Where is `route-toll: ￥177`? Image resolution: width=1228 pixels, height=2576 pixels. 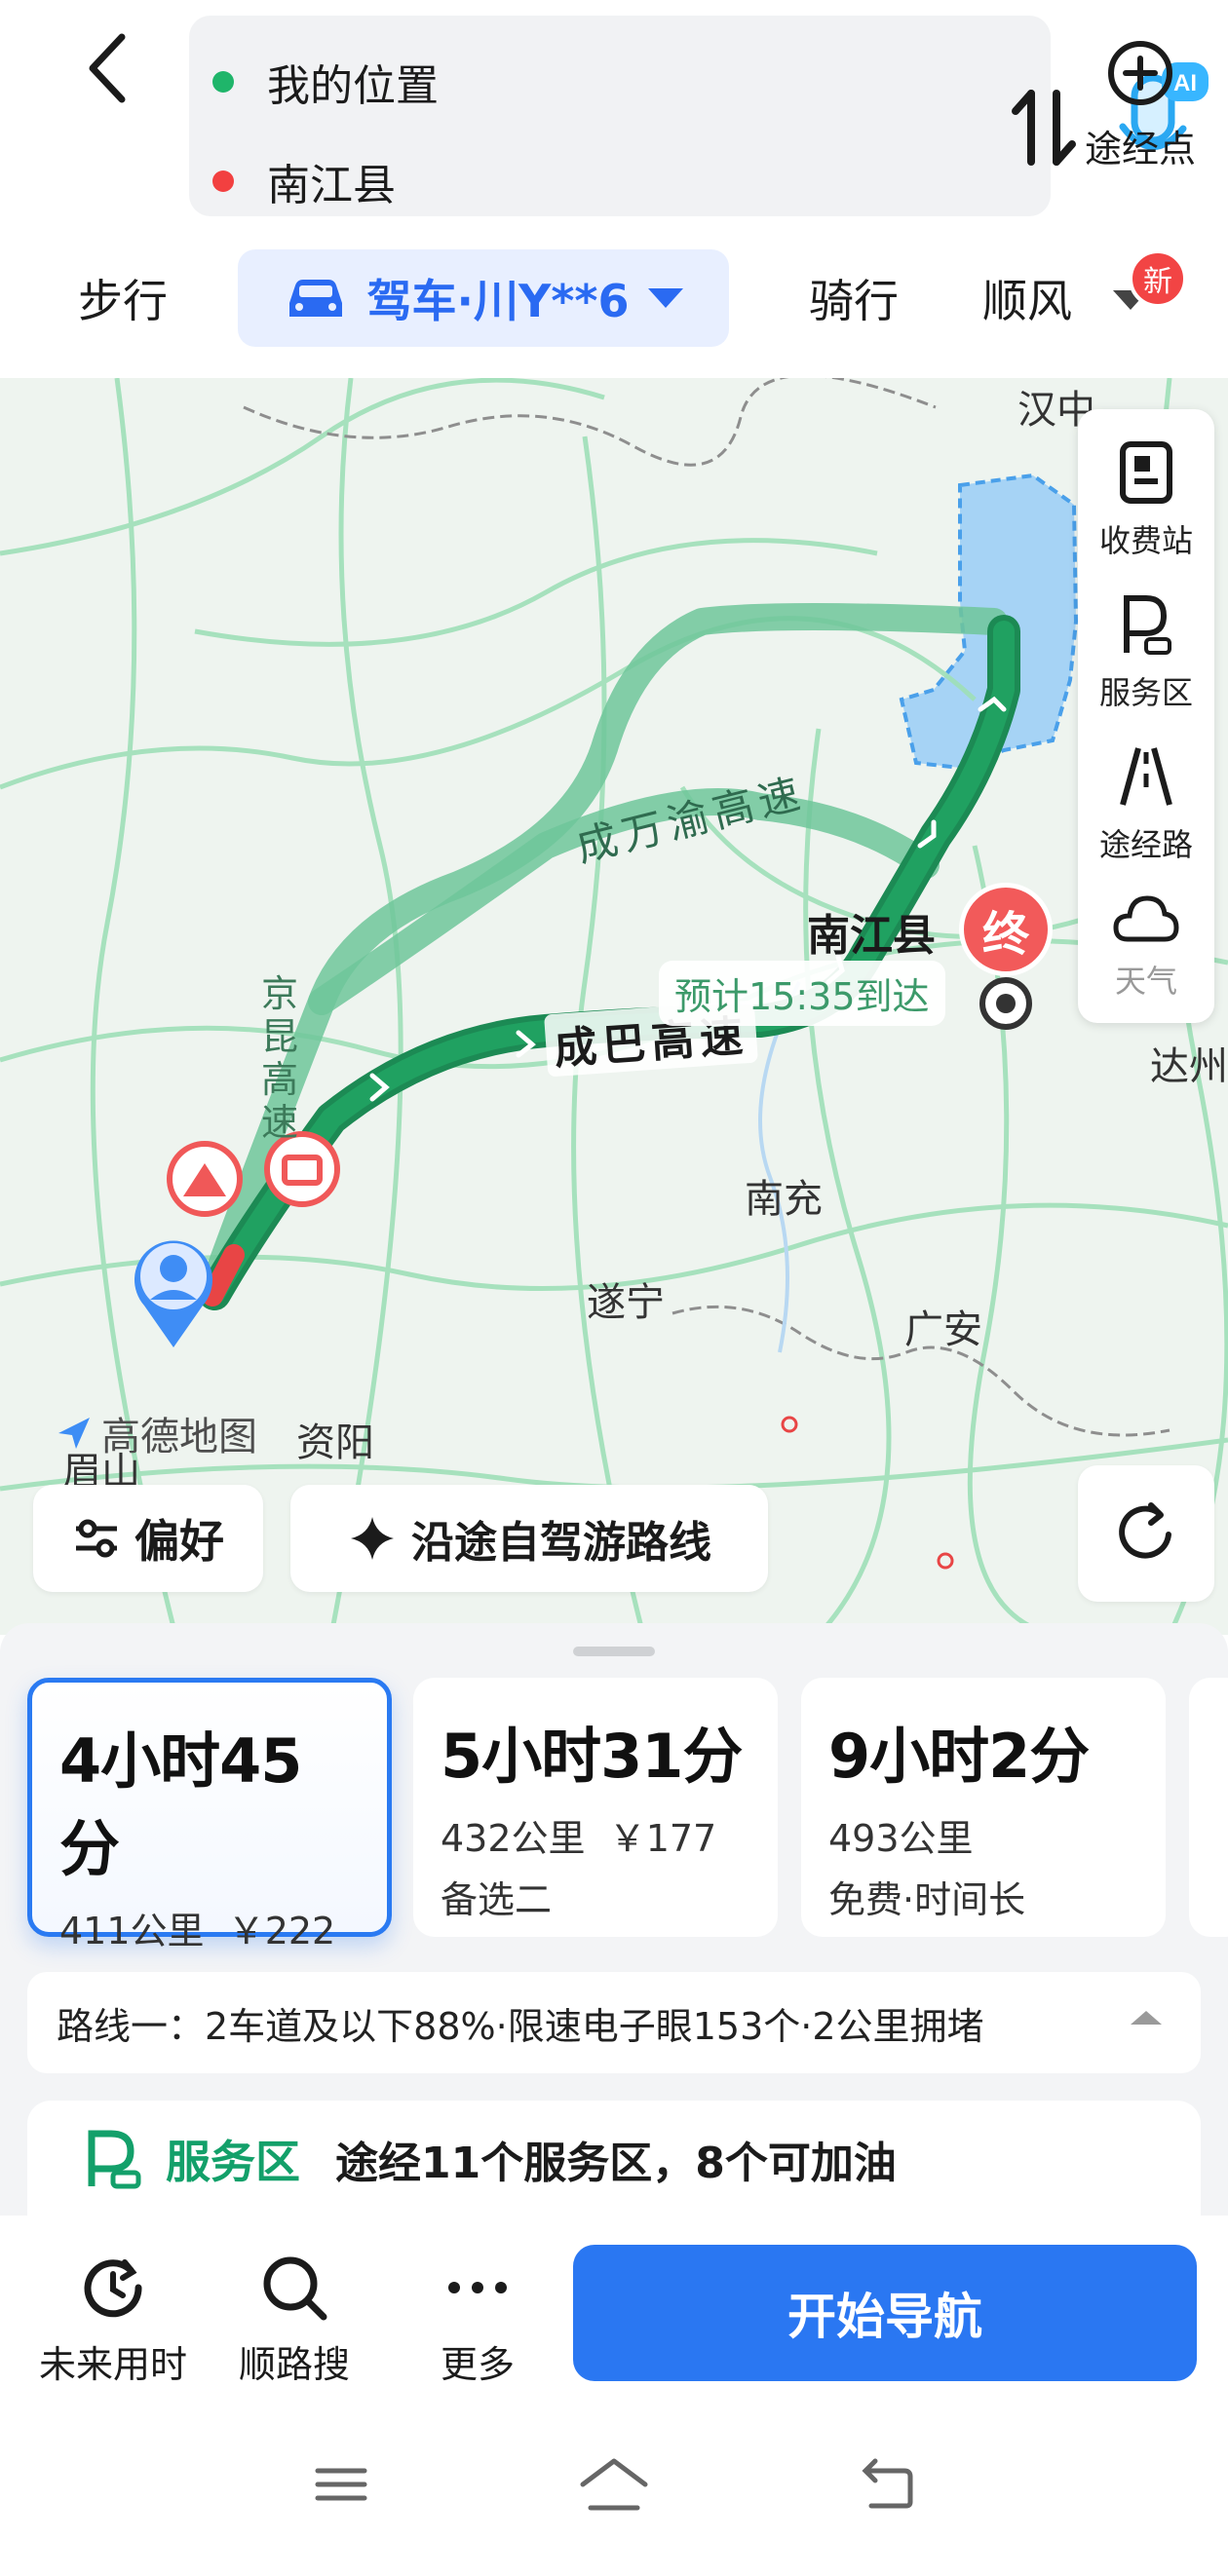
route-toll: ￥177 is located at coordinates (662, 1838).